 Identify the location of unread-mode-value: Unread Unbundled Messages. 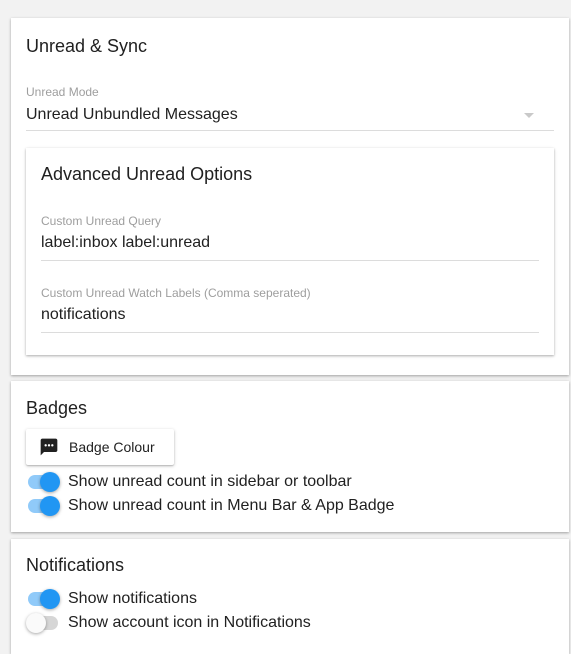
(132, 114).